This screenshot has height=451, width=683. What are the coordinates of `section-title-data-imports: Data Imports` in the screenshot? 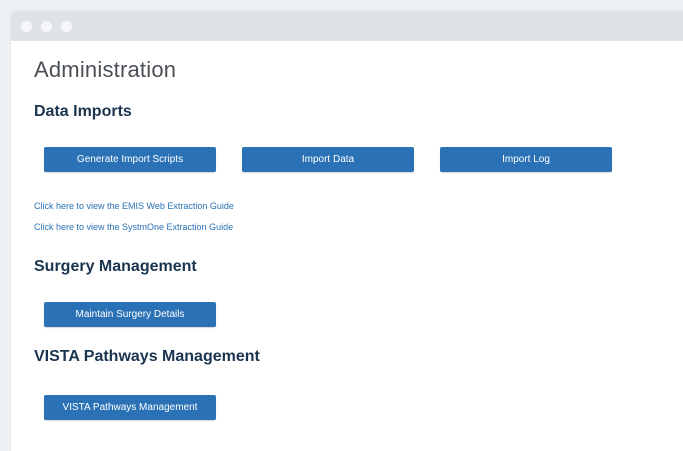 It's located at (83, 111).